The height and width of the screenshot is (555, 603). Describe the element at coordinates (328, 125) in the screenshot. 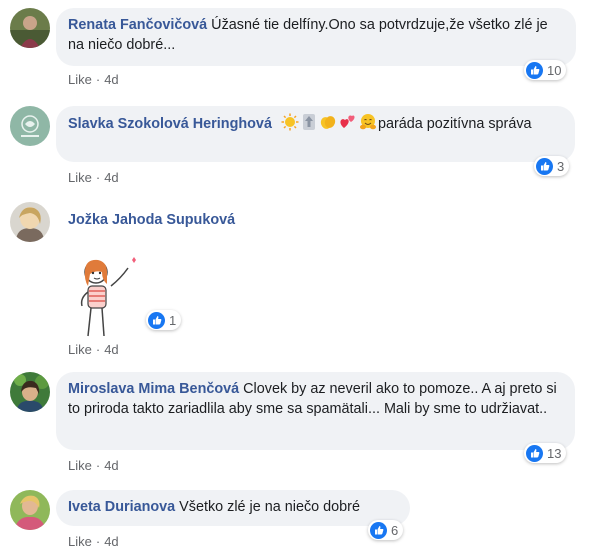

I see `clapping-hands-emoji` at that location.